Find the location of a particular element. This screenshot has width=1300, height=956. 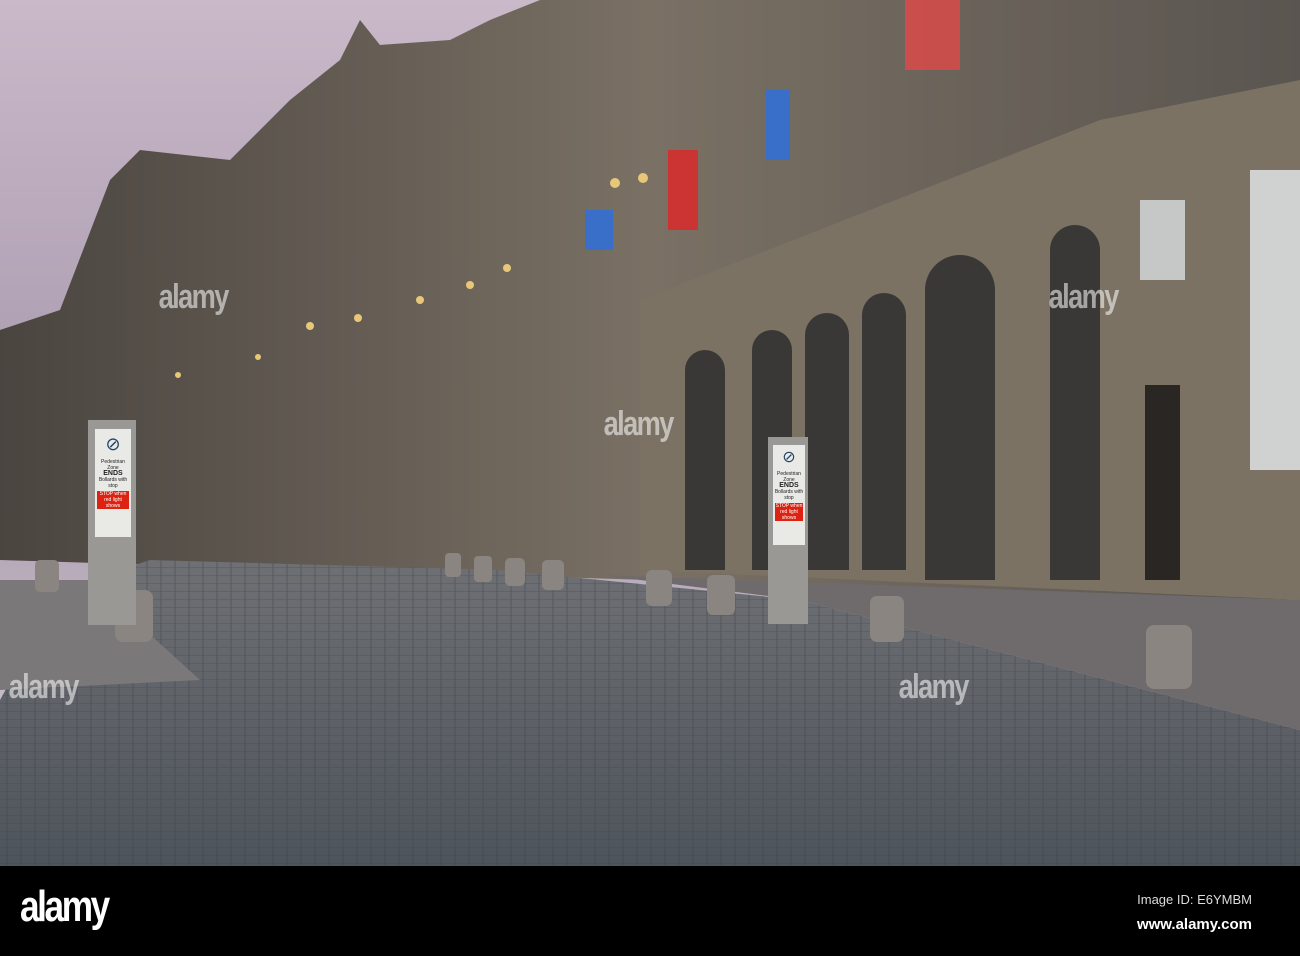

website-link: www.alamy.com is located at coordinates (1194, 924).